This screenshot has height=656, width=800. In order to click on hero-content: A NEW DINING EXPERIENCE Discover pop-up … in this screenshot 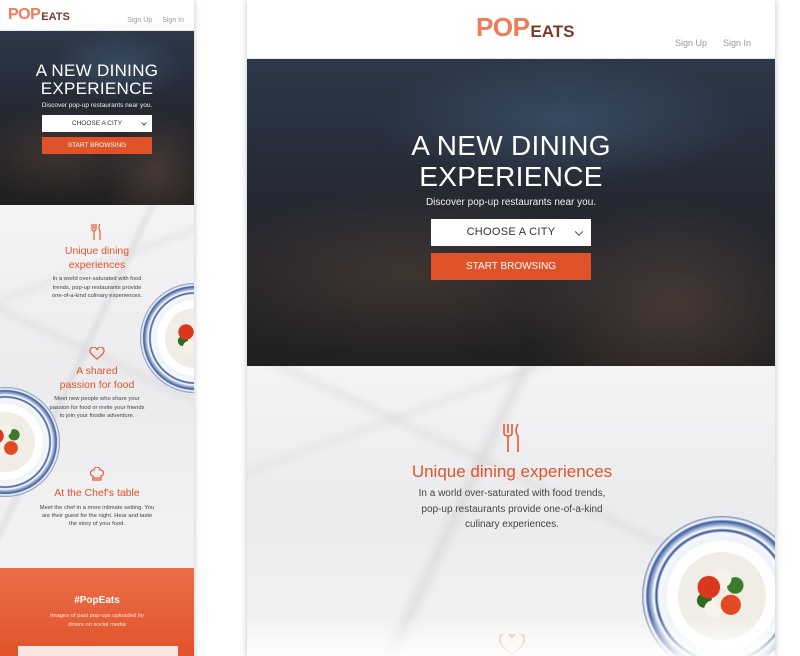, I will do `click(97, 107)`.